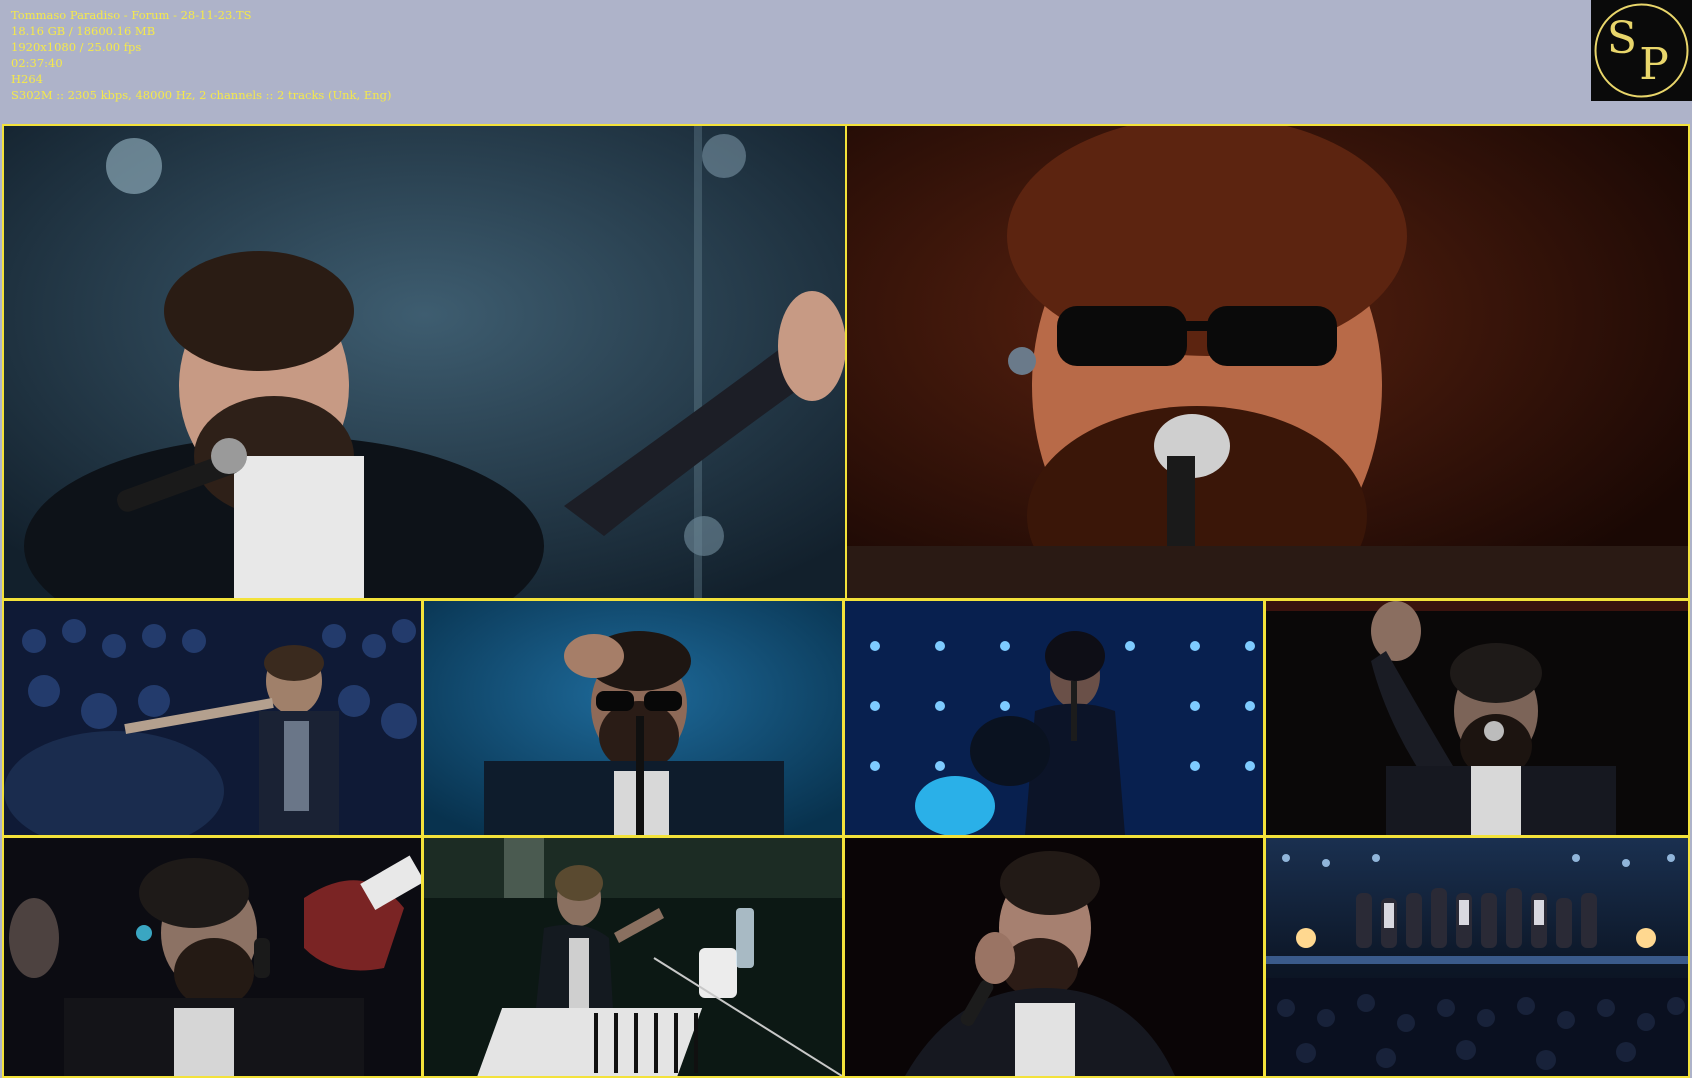 This screenshot has height=1078, width=1692. What do you see at coordinates (1654, 64) in the screenshot?
I see `logo-letter-p: P` at bounding box center [1654, 64].